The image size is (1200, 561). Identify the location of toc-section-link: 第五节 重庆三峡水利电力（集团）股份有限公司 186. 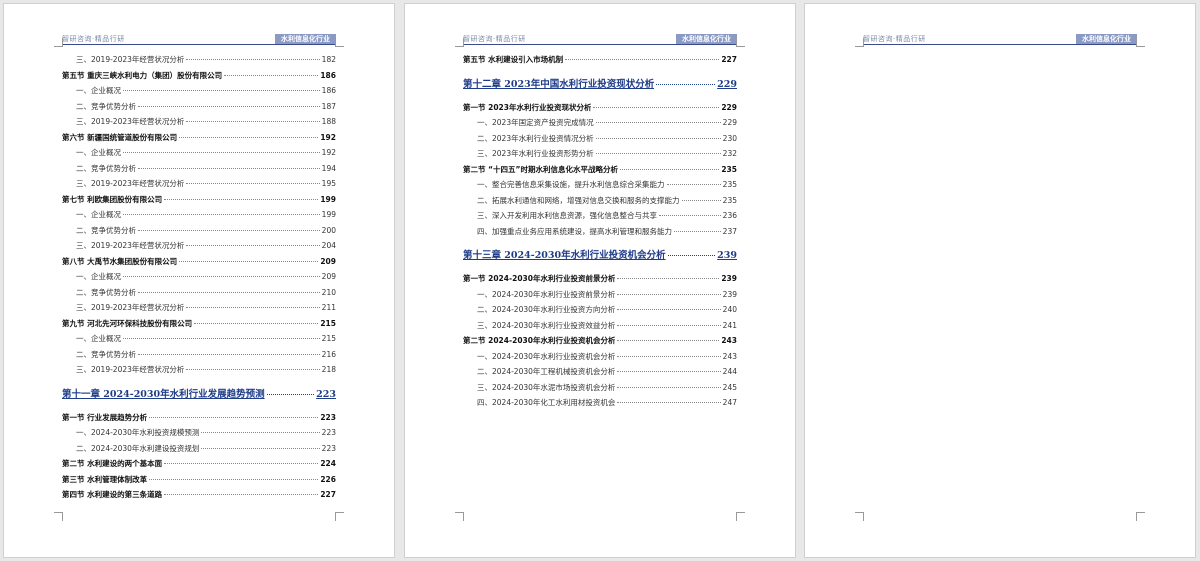
(199, 78).